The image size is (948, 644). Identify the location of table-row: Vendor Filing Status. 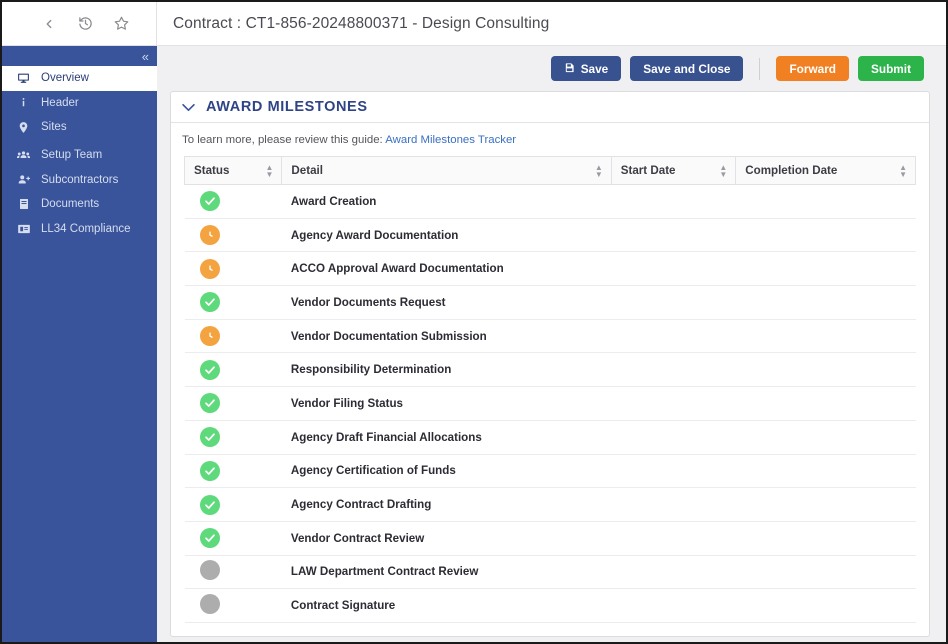
(550, 403).